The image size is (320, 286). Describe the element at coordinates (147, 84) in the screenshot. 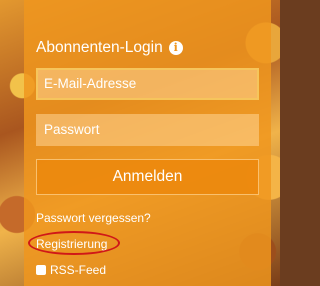

I see `email-field: E-Mail-Adresse` at that location.